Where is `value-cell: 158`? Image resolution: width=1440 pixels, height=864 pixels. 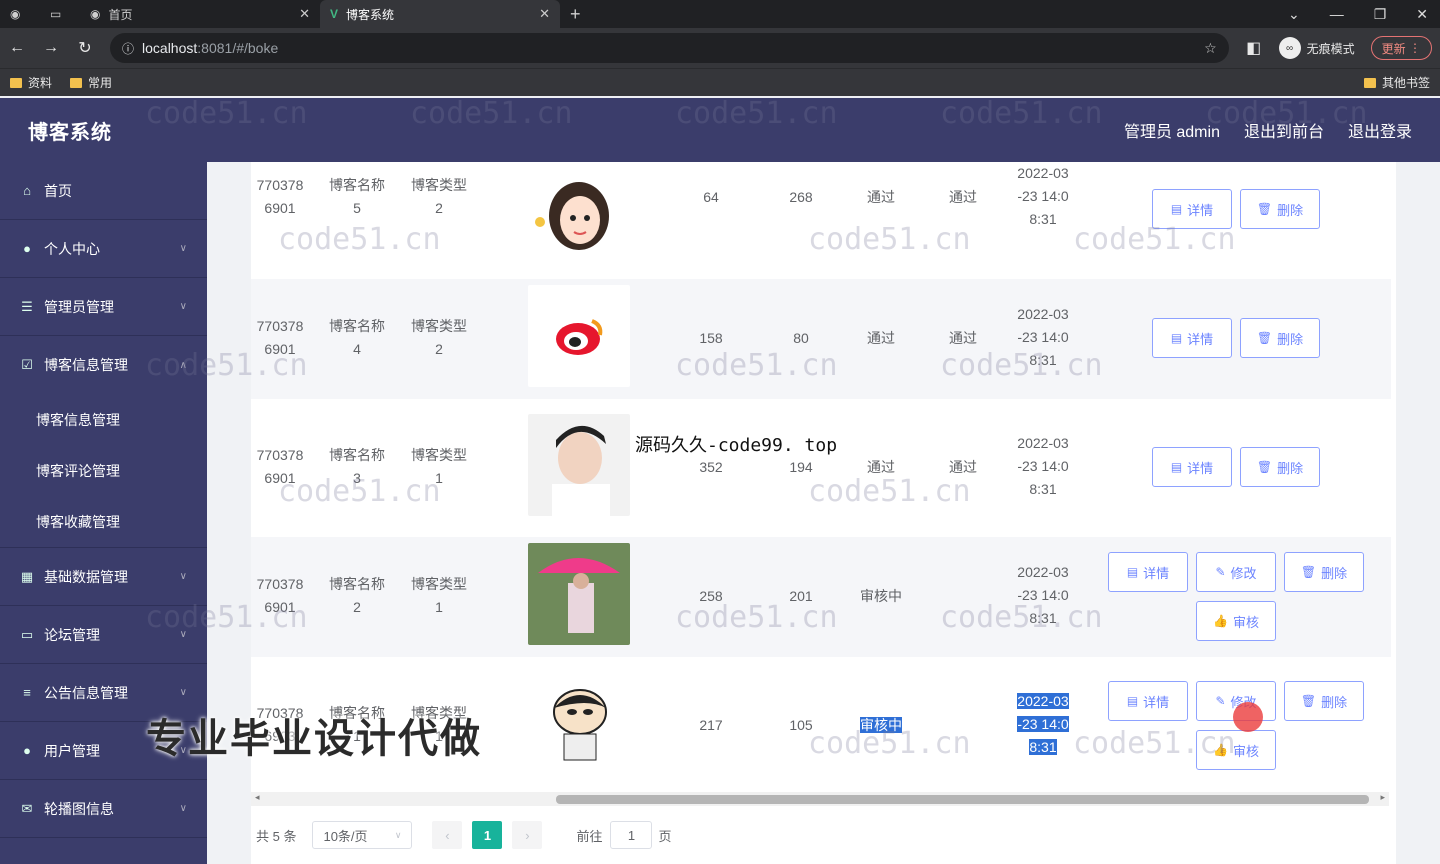 value-cell: 158 is located at coordinates (711, 338).